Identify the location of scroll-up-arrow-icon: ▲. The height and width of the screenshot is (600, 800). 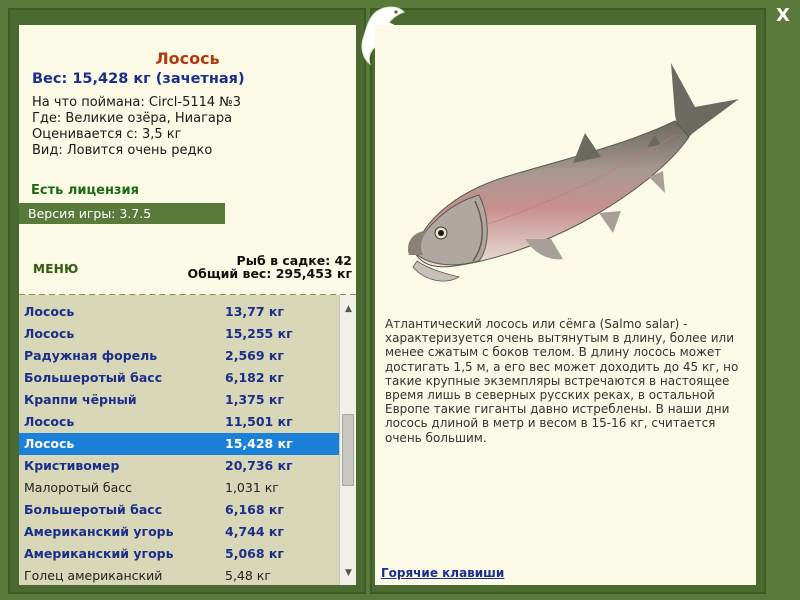
(348, 309).